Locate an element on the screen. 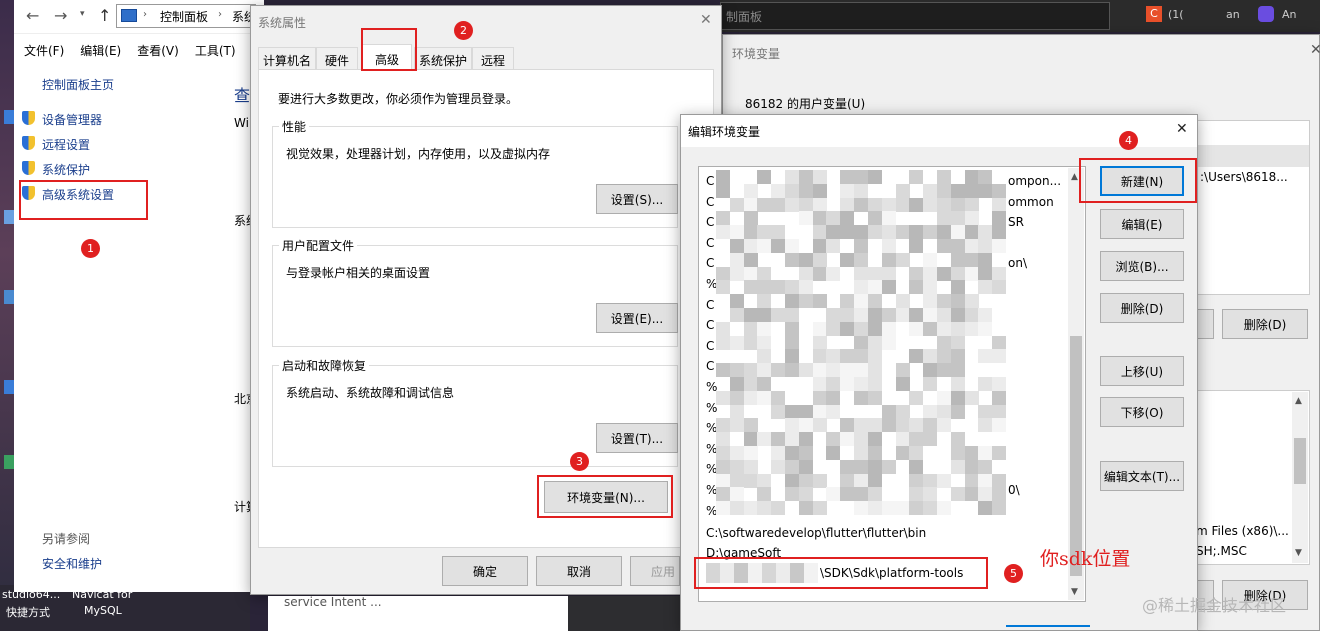 The height and width of the screenshot is (631, 1320). nav-system-protection: 系统保护 is located at coordinates (66, 169).